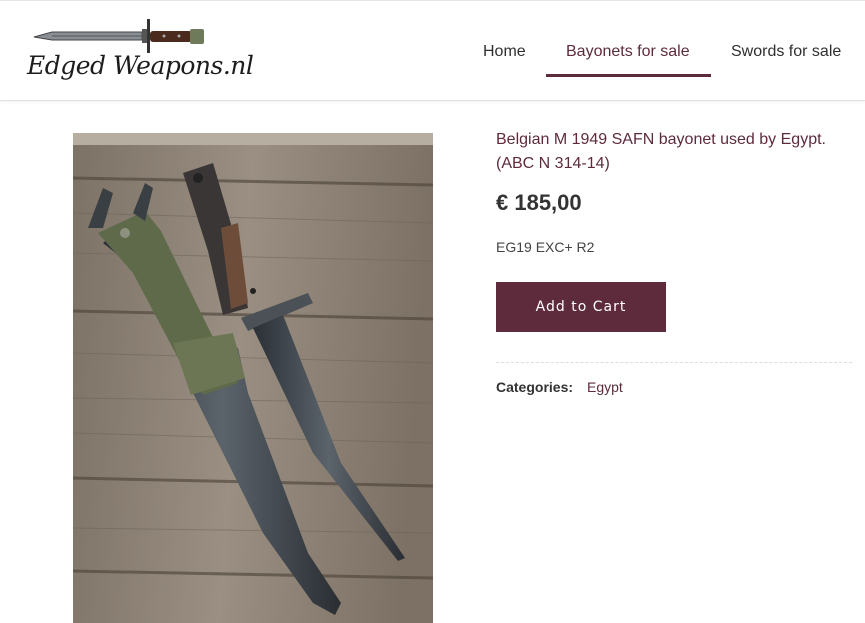  Describe the element at coordinates (605, 387) in the screenshot. I see `category-link-egypt: Egypt` at that location.